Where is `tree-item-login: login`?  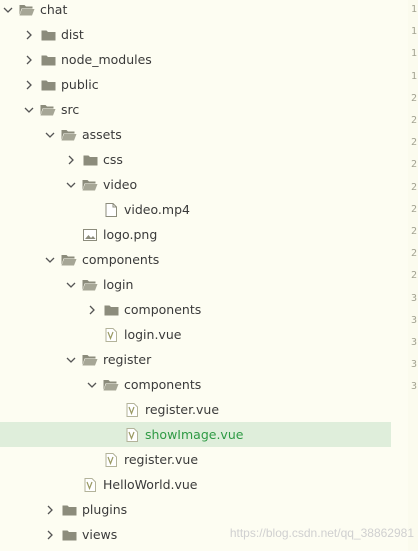 tree-item-login: login is located at coordinates (195, 284).